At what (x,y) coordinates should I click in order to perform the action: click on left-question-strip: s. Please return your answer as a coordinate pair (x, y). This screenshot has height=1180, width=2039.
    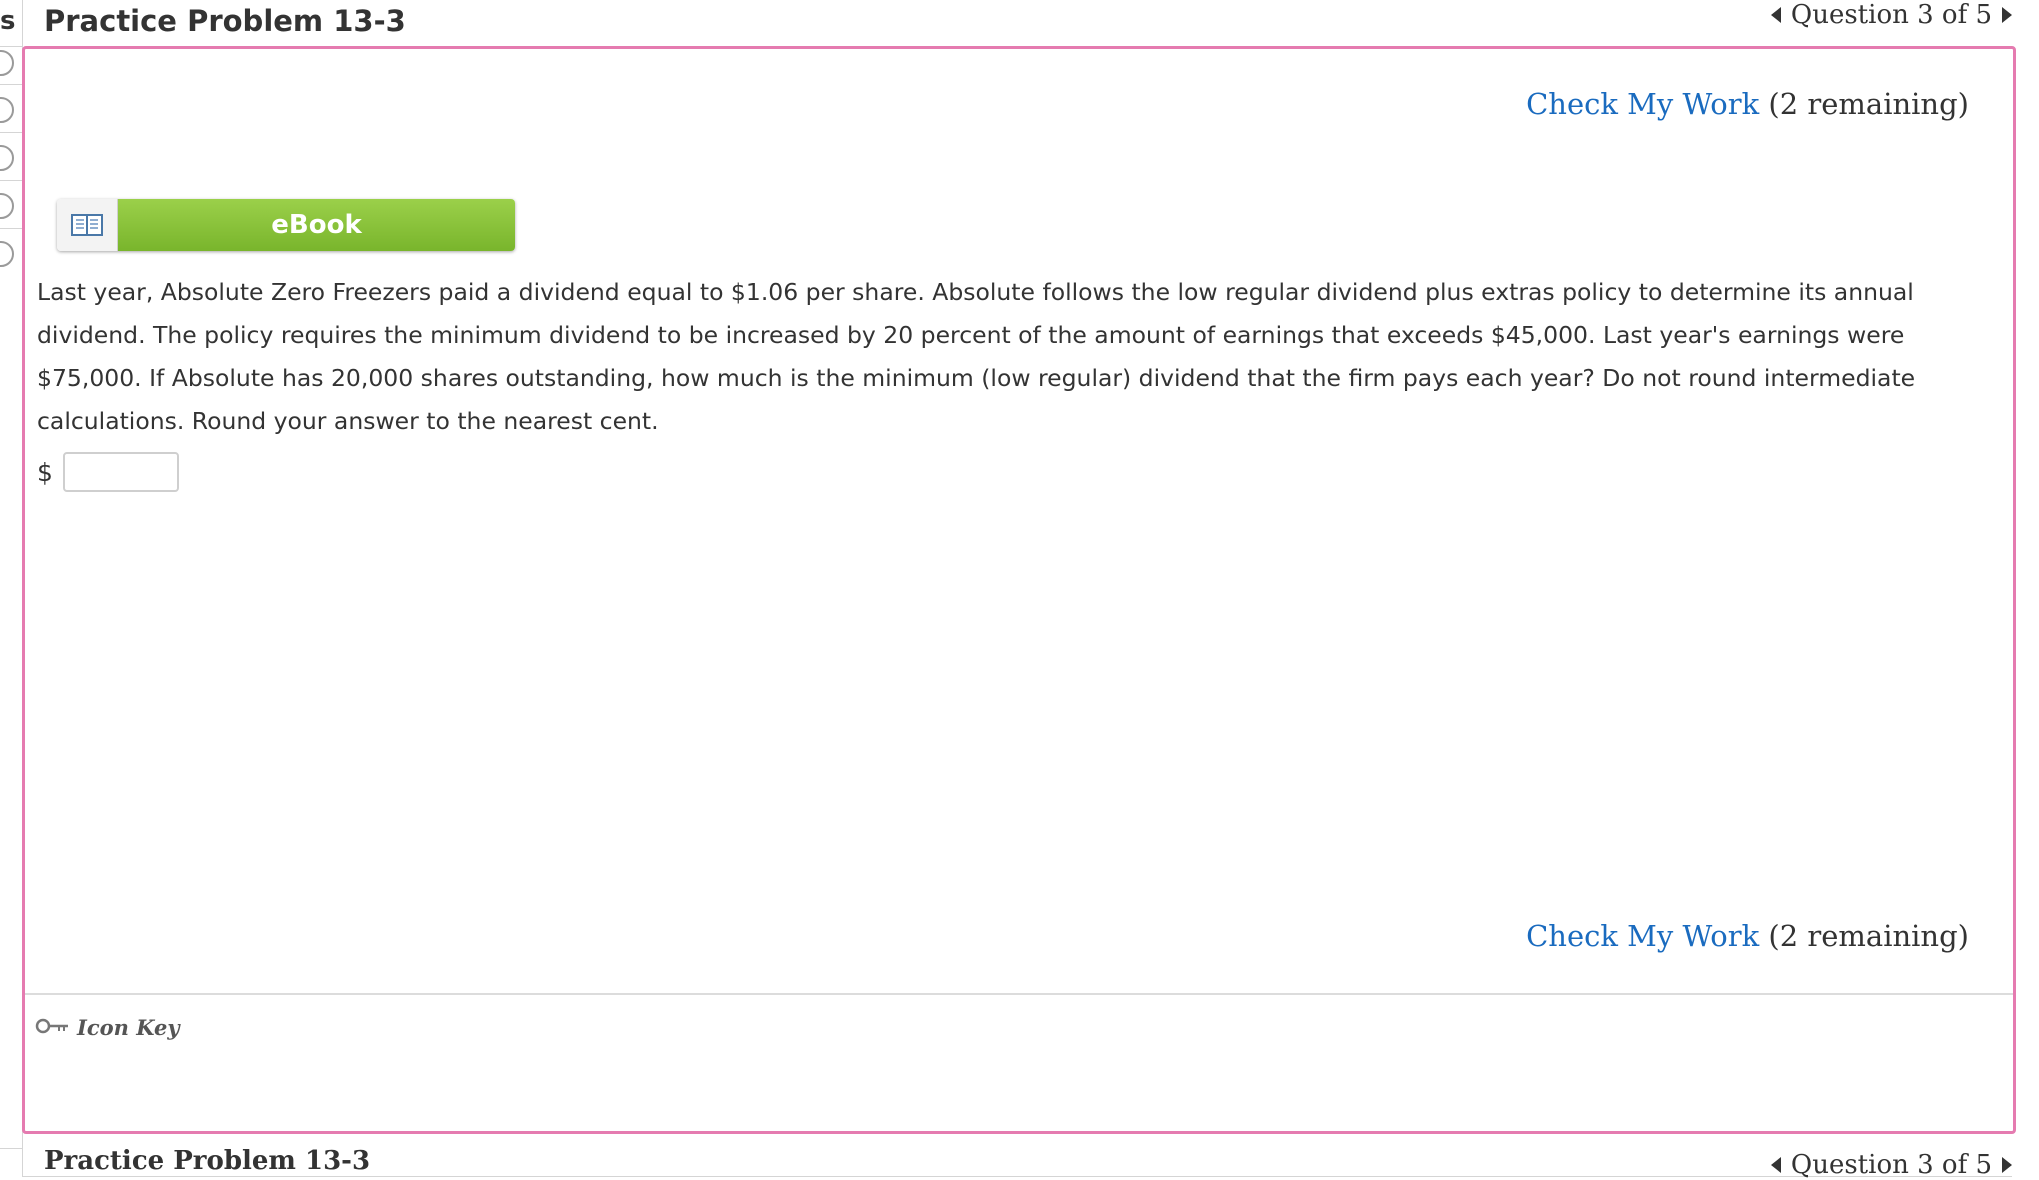
    Looking at the image, I should click on (11, 588).